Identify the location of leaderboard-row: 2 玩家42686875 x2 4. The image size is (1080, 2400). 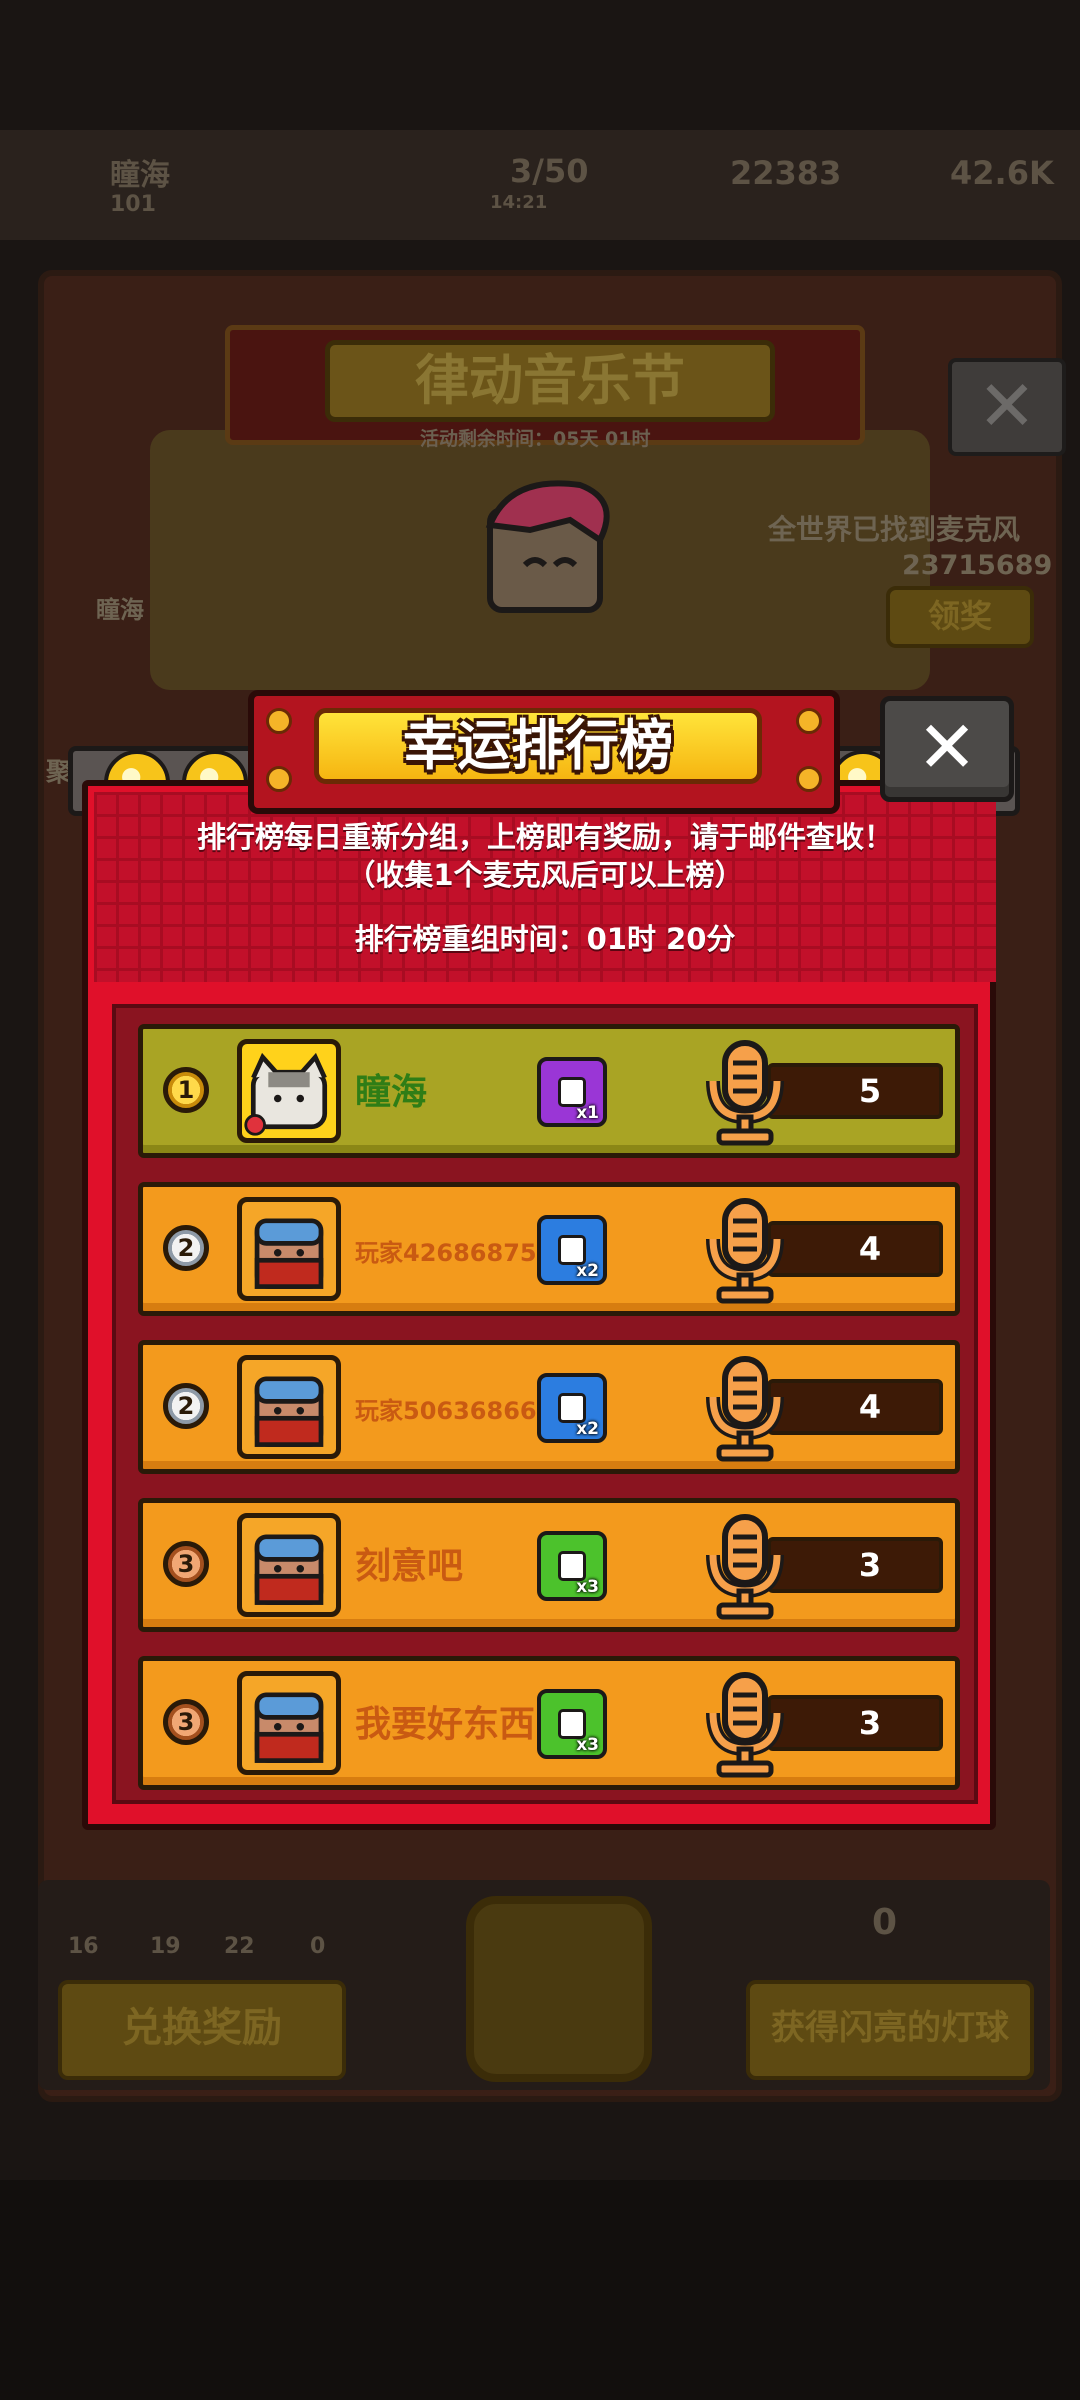
(549, 1249).